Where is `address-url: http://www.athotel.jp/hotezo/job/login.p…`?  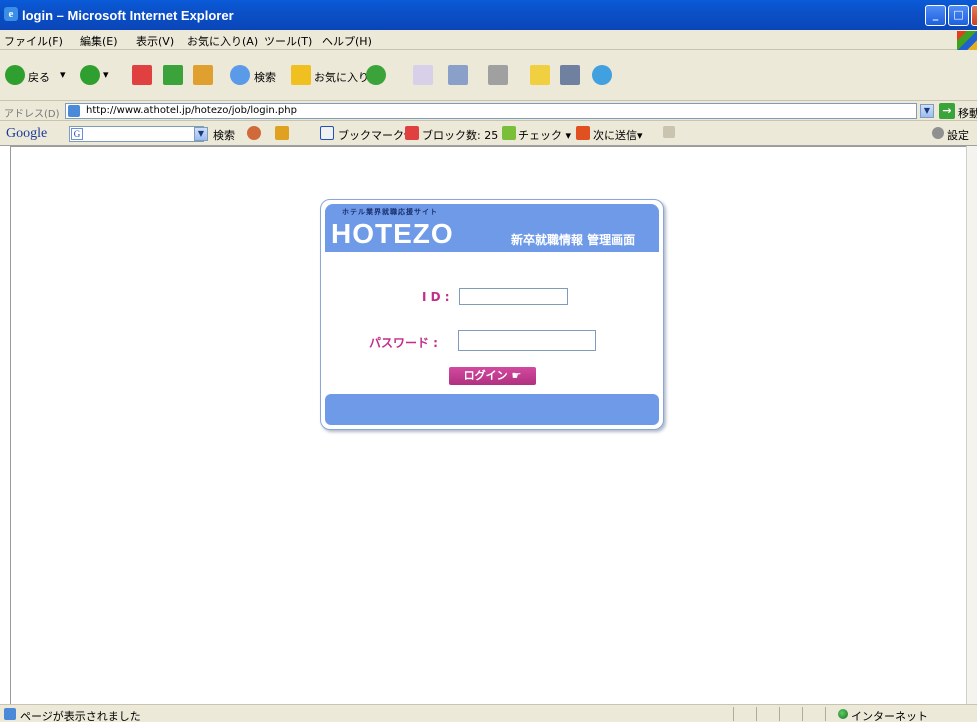 address-url: http://www.athotel.jp/hotezo/job/login.p… is located at coordinates (191, 110).